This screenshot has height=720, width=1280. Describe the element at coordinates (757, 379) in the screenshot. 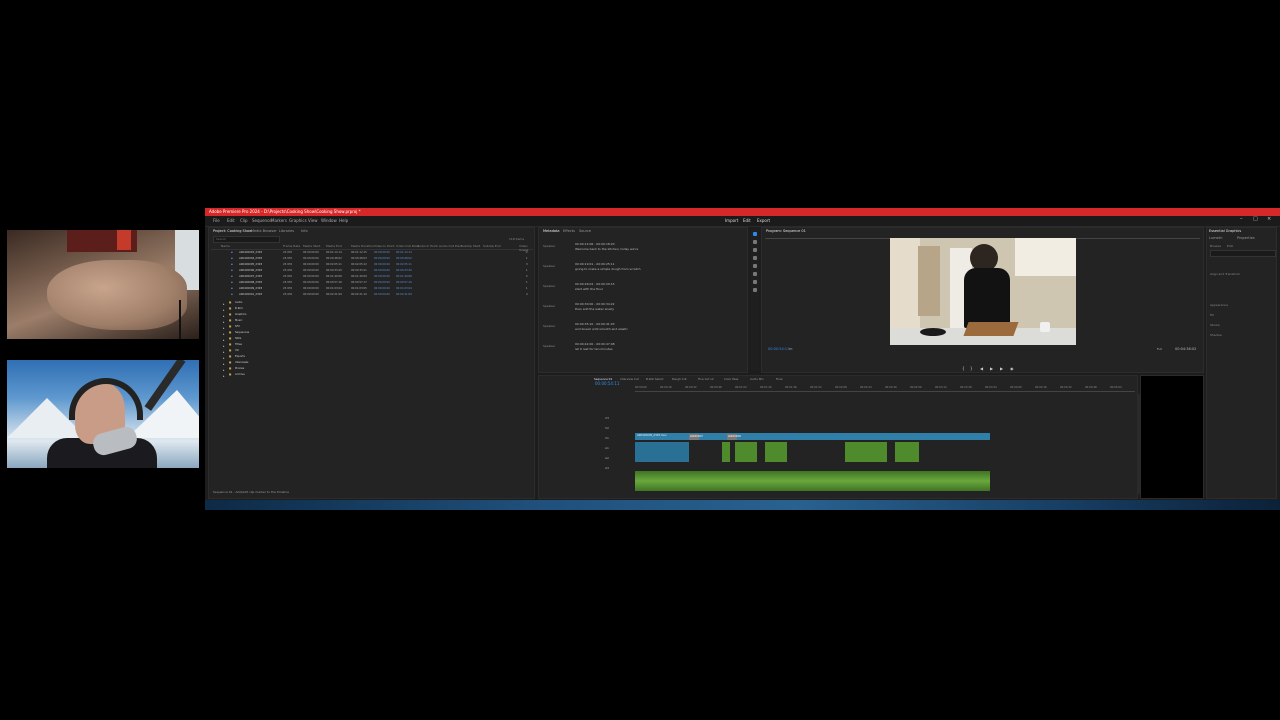

I see `sequence-tab: Audio Mix` at that location.